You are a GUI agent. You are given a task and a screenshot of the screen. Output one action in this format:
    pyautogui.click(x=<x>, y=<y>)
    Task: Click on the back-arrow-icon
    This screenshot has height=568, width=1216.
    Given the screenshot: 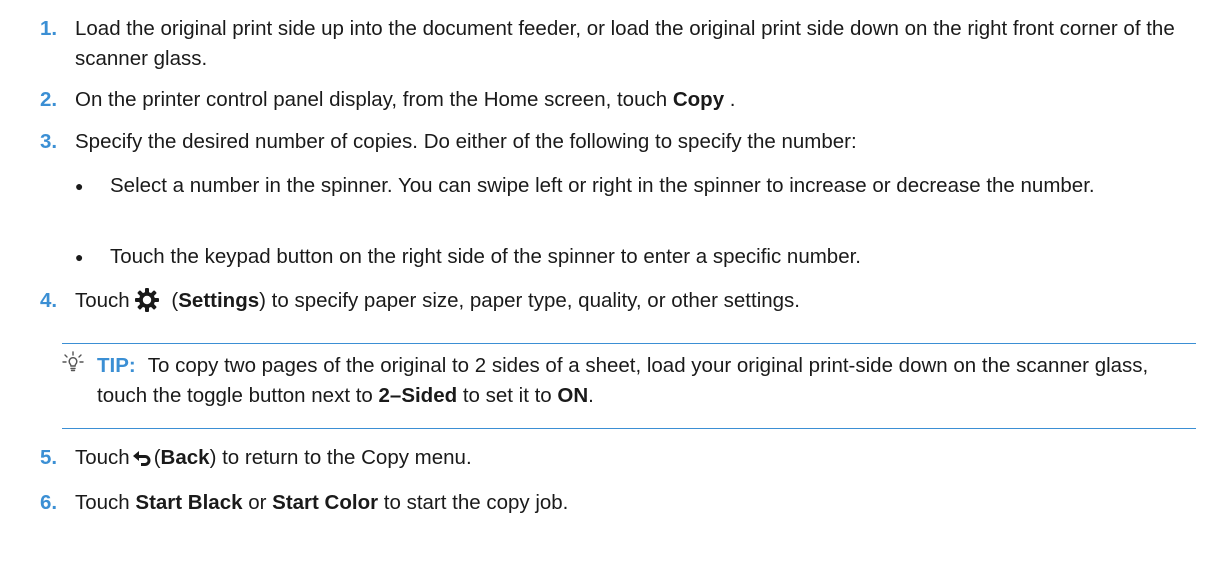 What is the action you would take?
    pyautogui.click(x=142, y=456)
    